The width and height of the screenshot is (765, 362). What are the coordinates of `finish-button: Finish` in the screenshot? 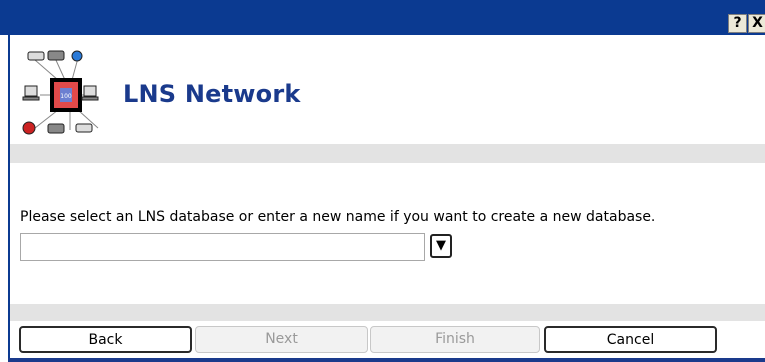 It's located at (455, 339).